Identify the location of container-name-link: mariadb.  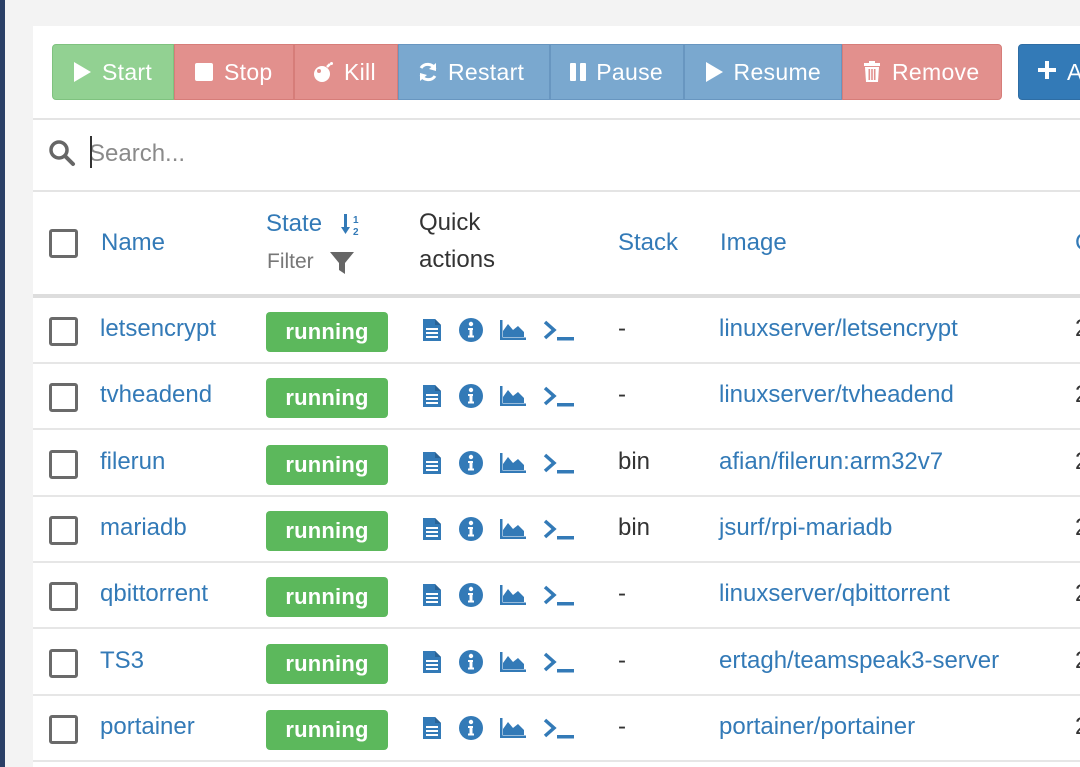
(143, 528).